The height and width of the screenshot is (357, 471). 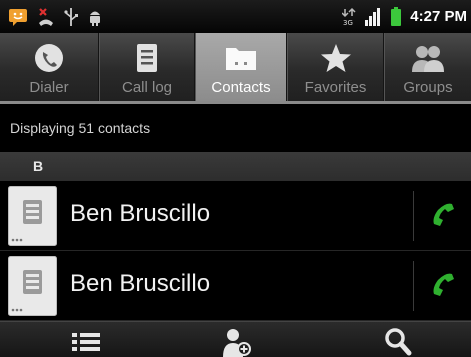 What do you see at coordinates (241, 59) in the screenshot?
I see `contacts-folder-icon` at bounding box center [241, 59].